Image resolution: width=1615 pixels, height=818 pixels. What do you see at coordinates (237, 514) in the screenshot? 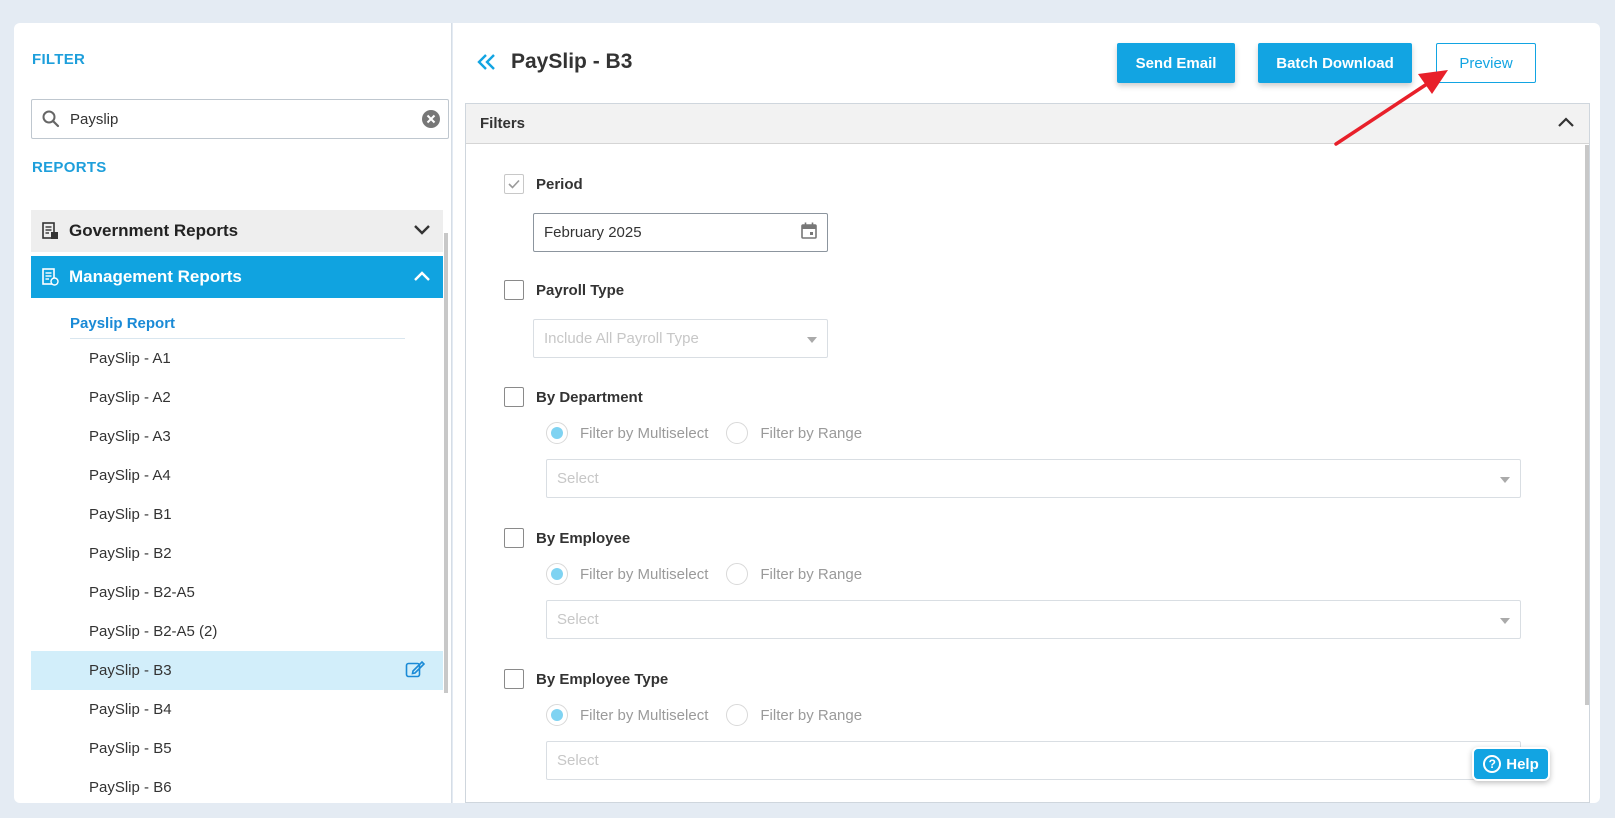
I see `report-item: PaySlip - B1` at bounding box center [237, 514].